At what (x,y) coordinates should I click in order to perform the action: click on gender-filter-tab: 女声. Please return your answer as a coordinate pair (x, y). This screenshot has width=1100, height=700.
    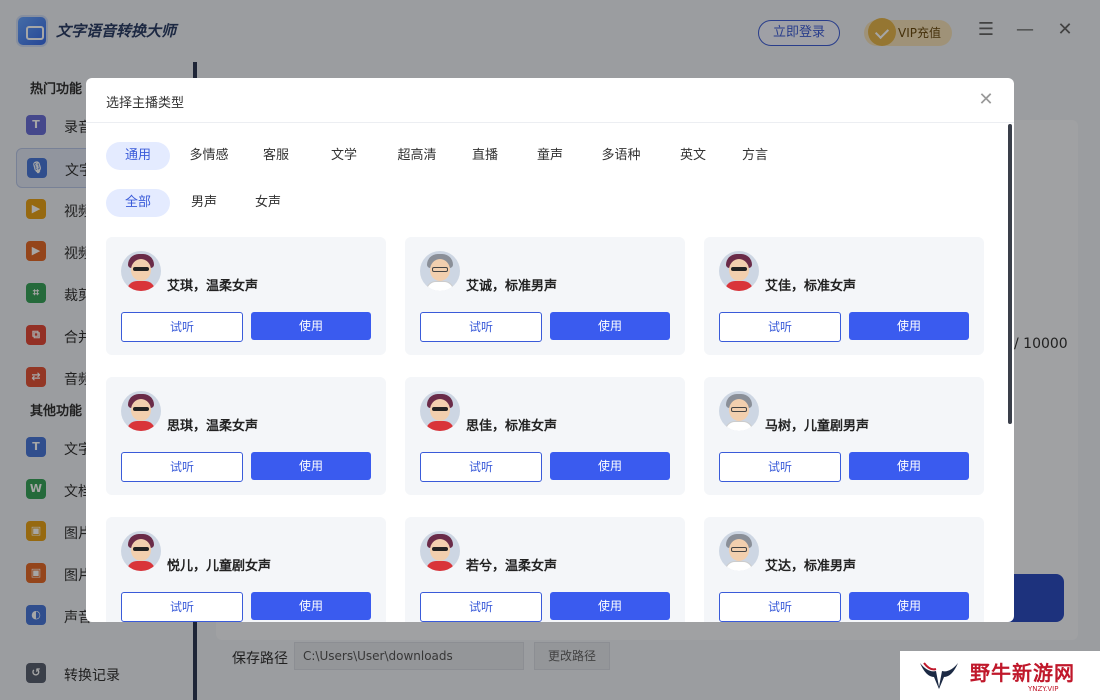
    Looking at the image, I should click on (268, 203).